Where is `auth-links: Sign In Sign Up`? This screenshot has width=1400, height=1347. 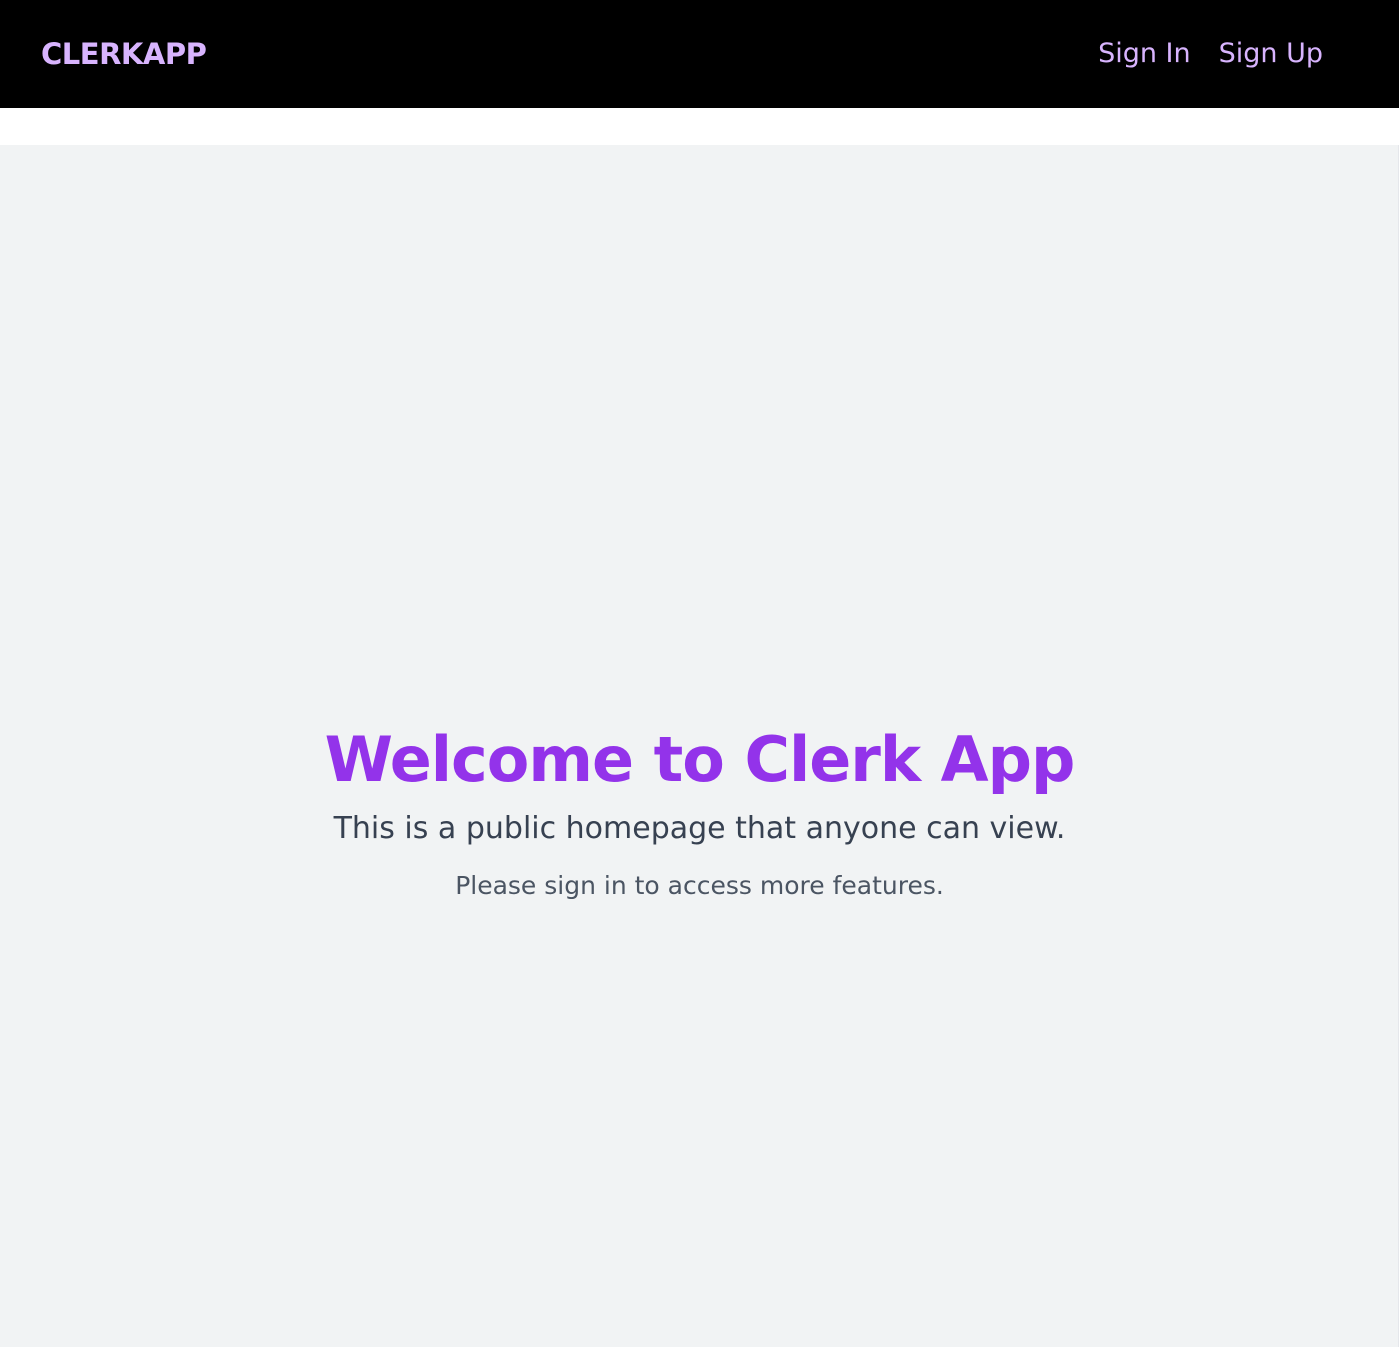 auth-links: Sign In Sign Up is located at coordinates (1210, 54).